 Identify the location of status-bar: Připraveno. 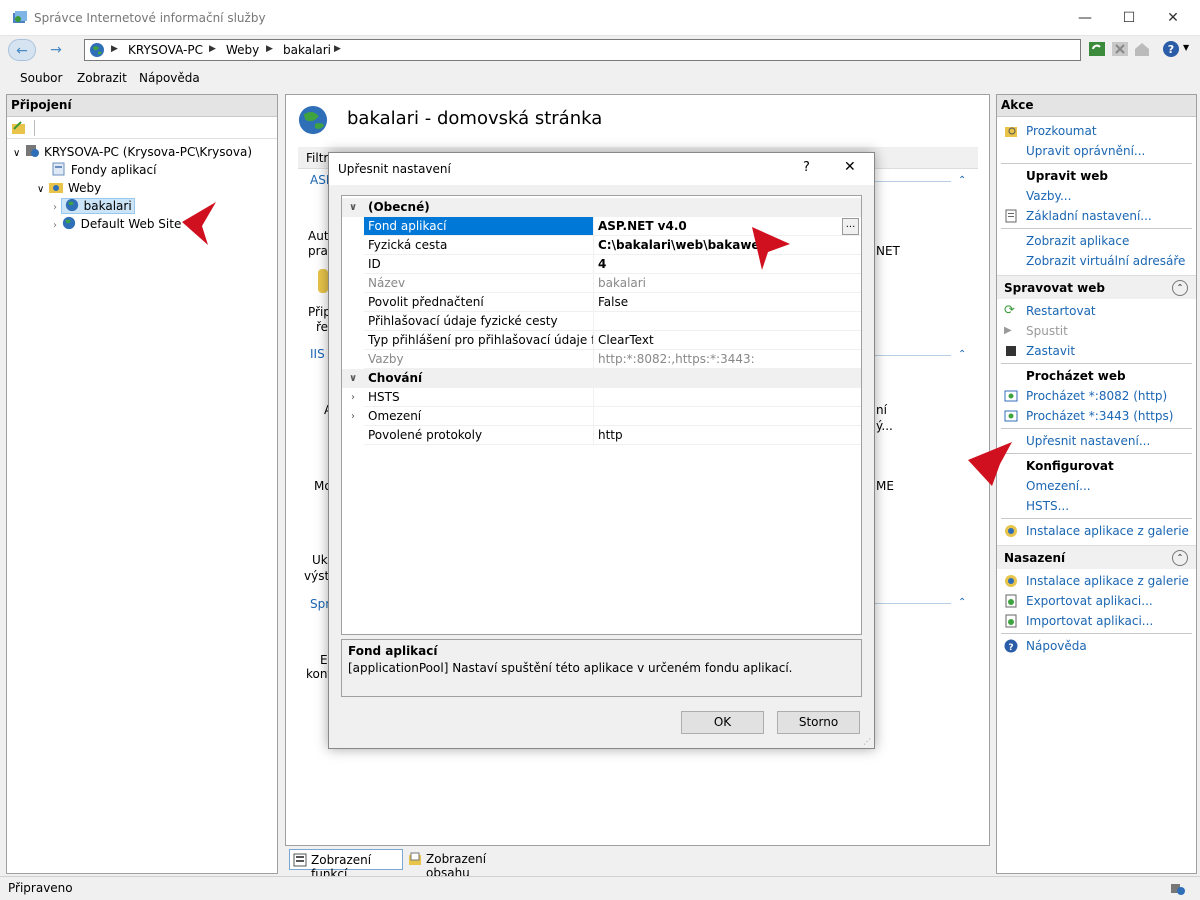
(600, 888).